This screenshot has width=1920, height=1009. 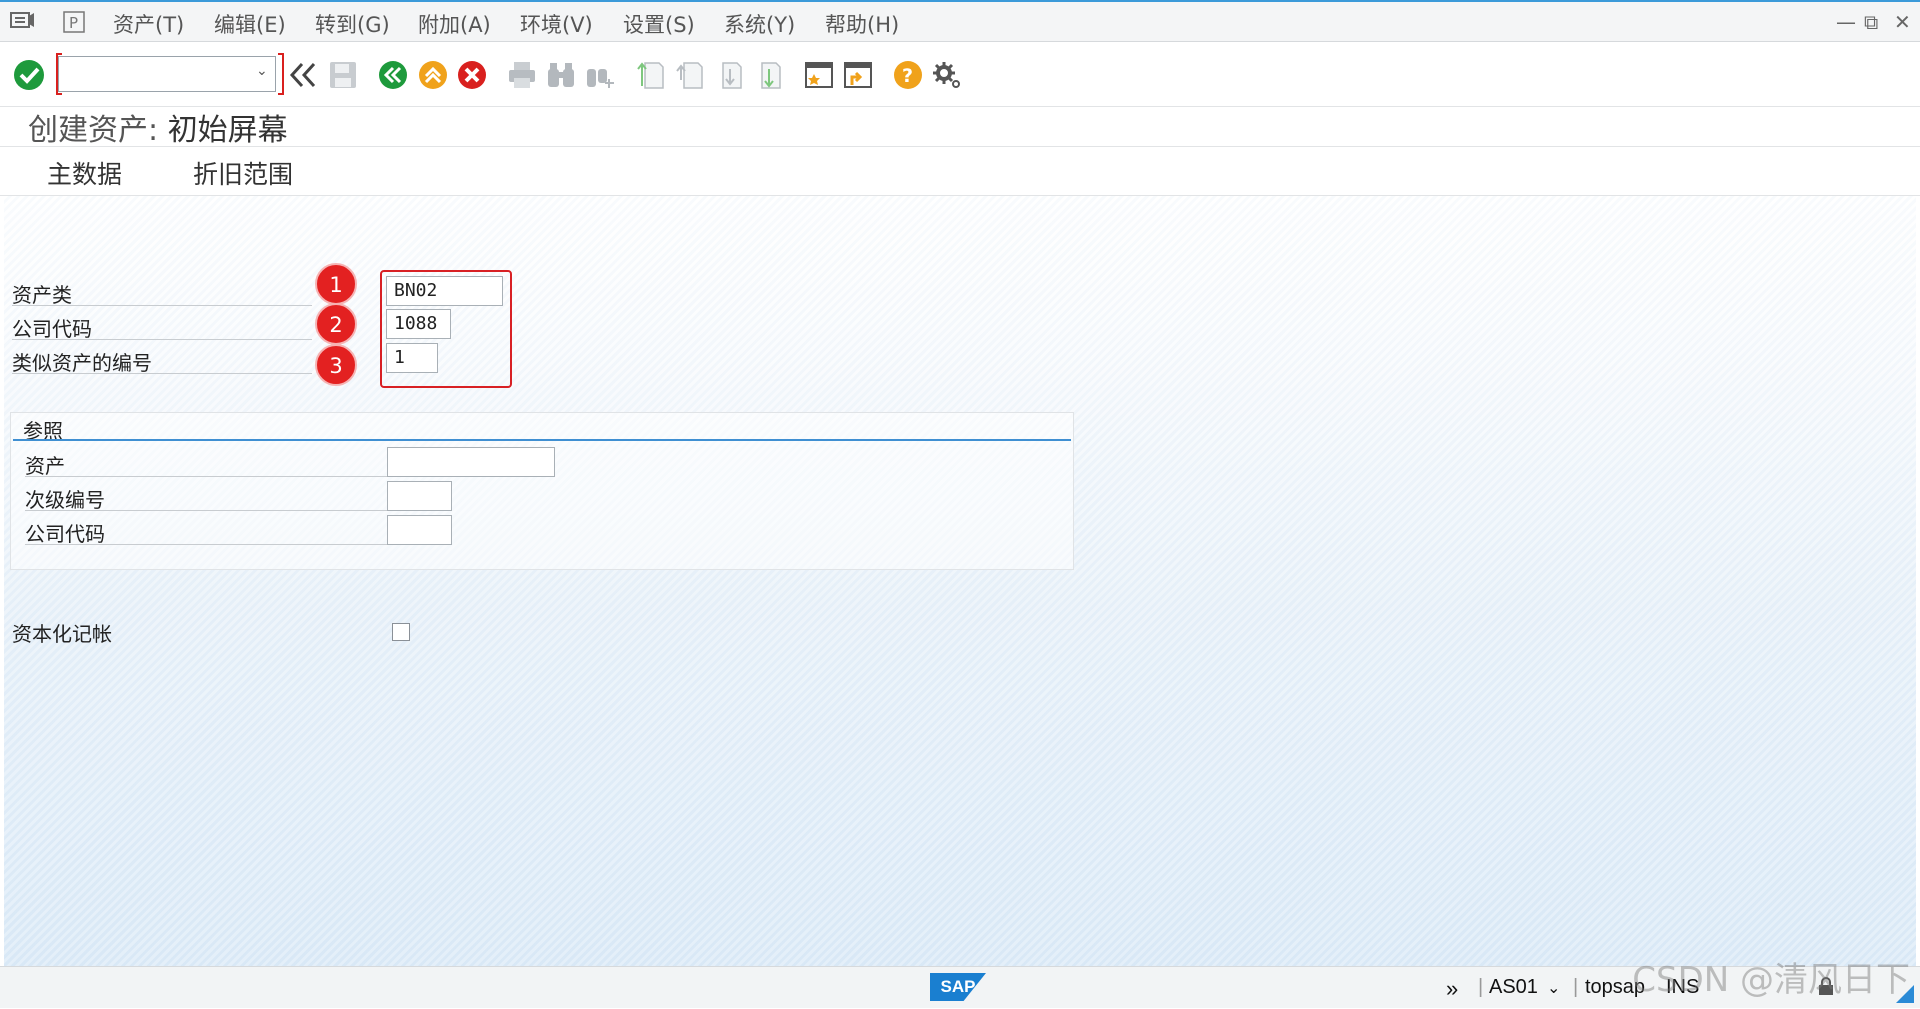 What do you see at coordinates (93, 130) in the screenshot?
I see `page-title-prefix: 创建资产:` at bounding box center [93, 130].